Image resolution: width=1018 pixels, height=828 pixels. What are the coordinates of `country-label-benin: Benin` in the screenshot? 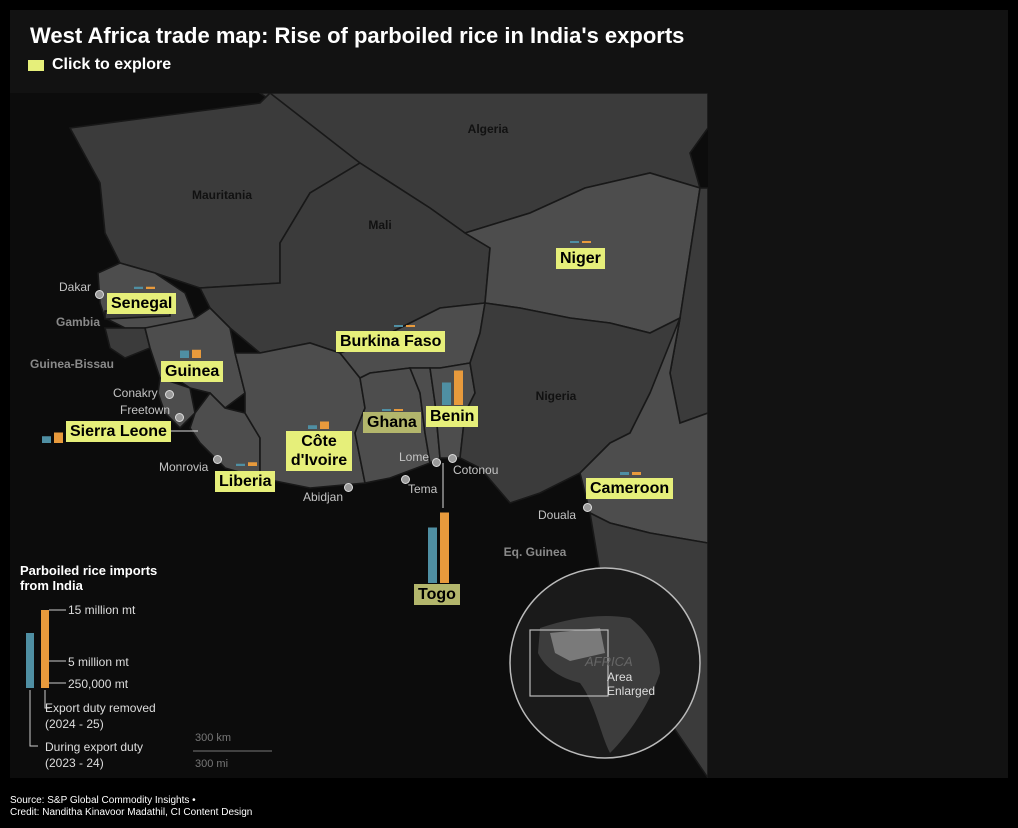 It's located at (452, 416).